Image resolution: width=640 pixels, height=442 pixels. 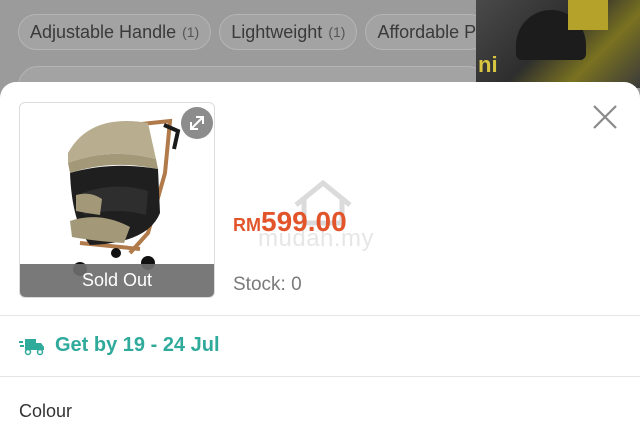 What do you see at coordinates (267, 284) in the screenshot?
I see `stock-count: Stock: 0` at bounding box center [267, 284].